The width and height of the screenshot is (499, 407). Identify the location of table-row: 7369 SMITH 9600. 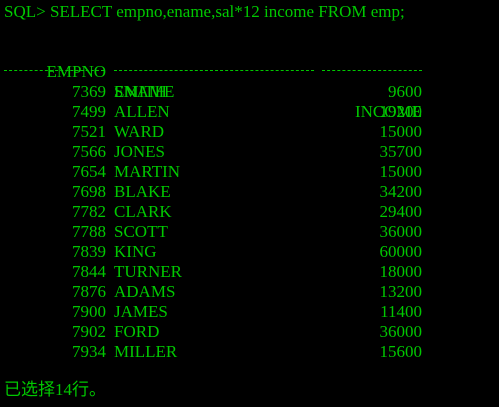
(219, 92).